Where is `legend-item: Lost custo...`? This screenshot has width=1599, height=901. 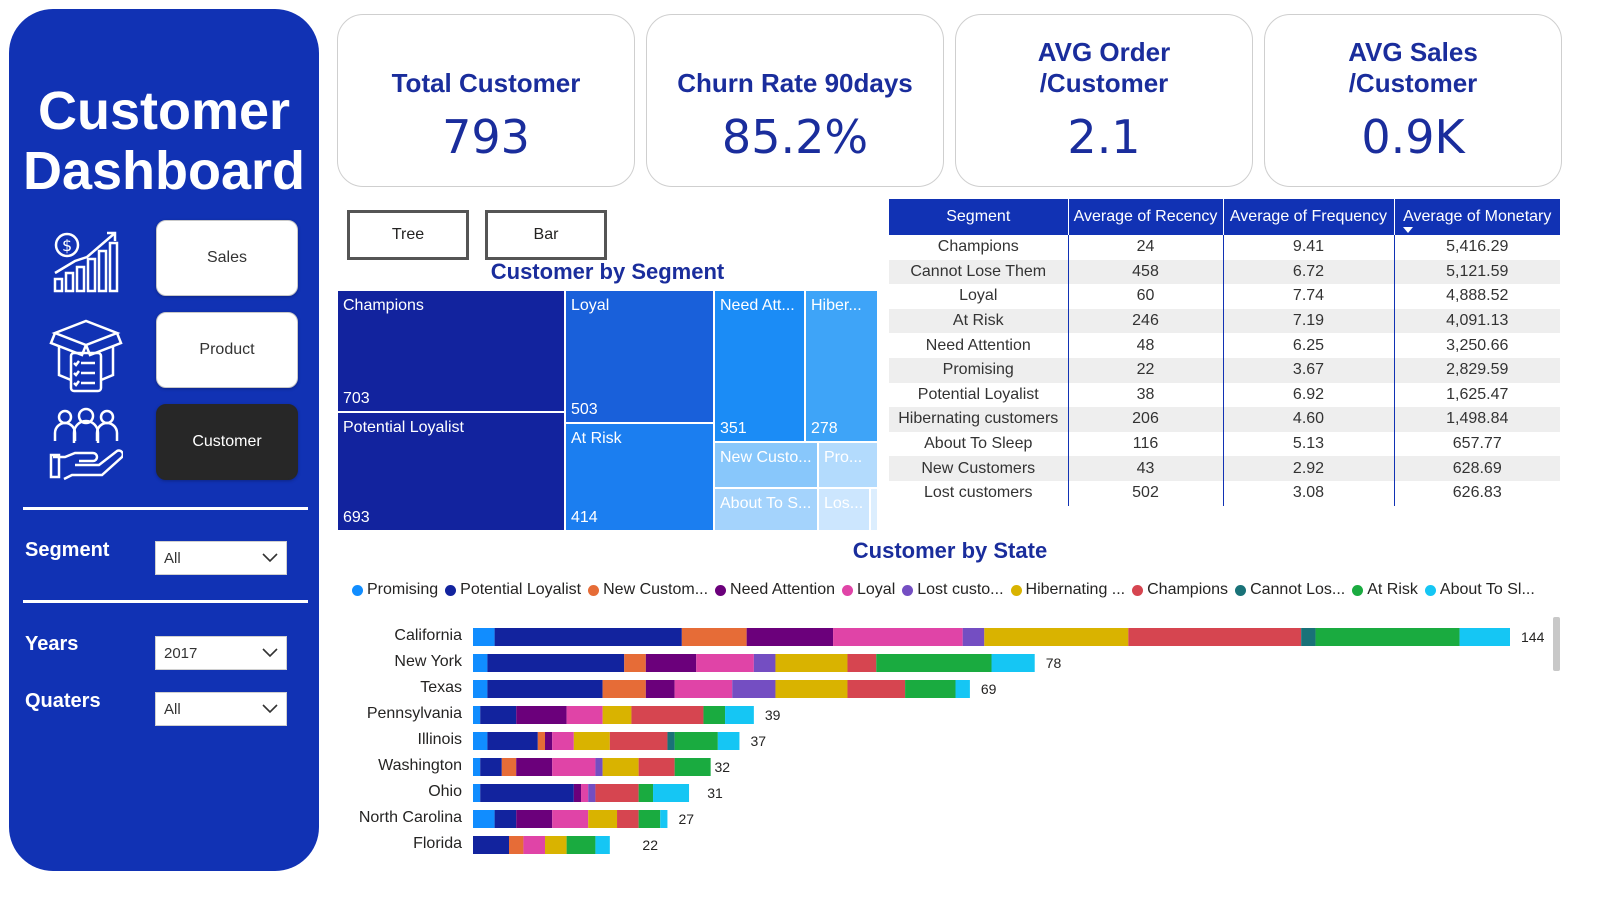 legend-item: Lost custo... is located at coordinates (953, 590).